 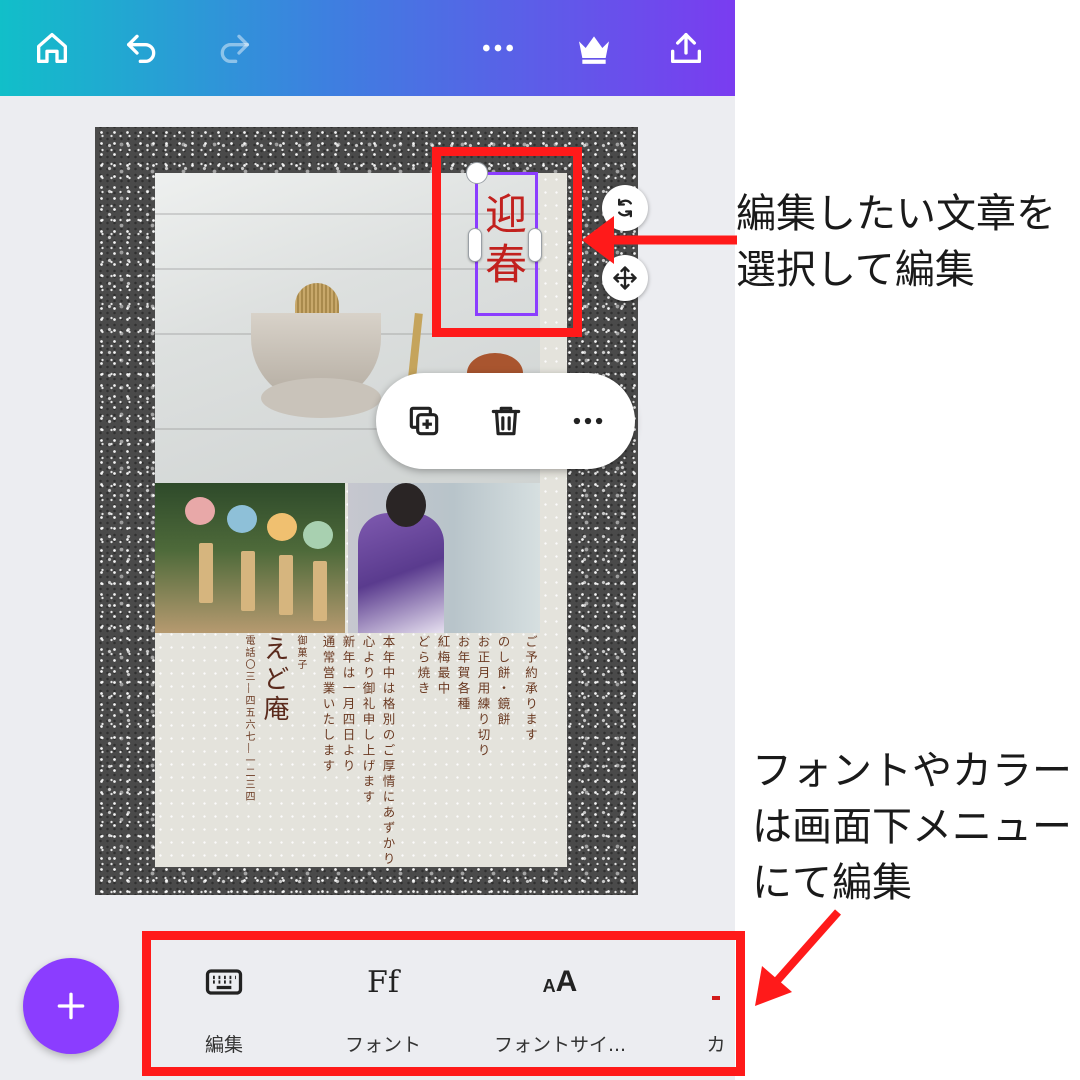 I want to click on duplicate-icon, so click(x=424, y=421).